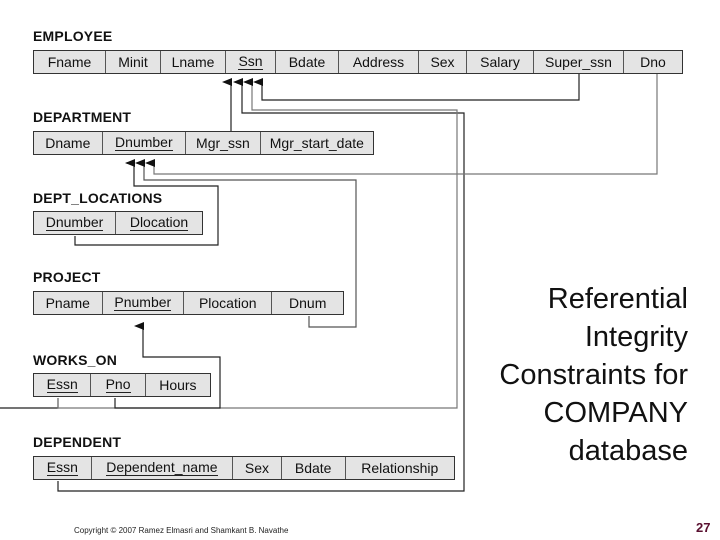 This screenshot has height=540, width=720. Describe the element at coordinates (314, 468) in the screenshot. I see `dependent-attr-bdate: Bdate` at that location.